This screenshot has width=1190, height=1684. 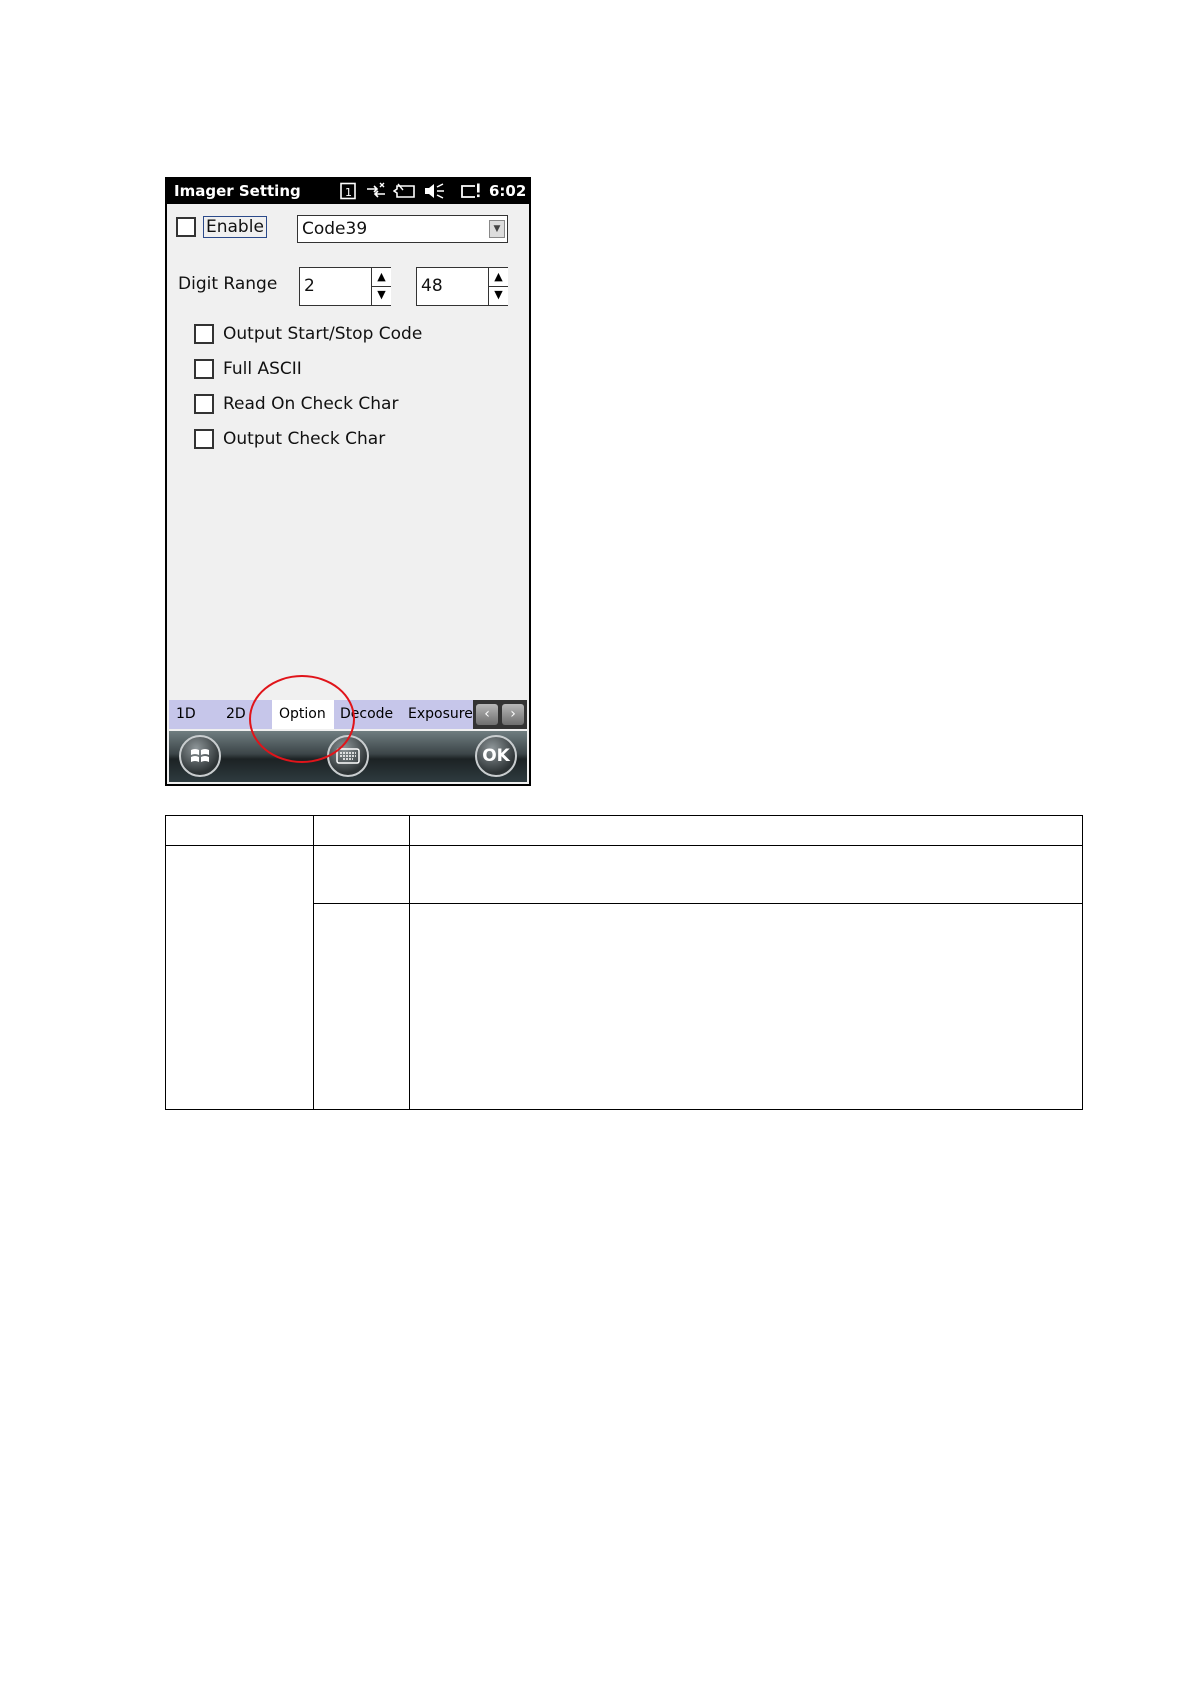 I want to click on svg-text: 1, so click(x=348, y=192).